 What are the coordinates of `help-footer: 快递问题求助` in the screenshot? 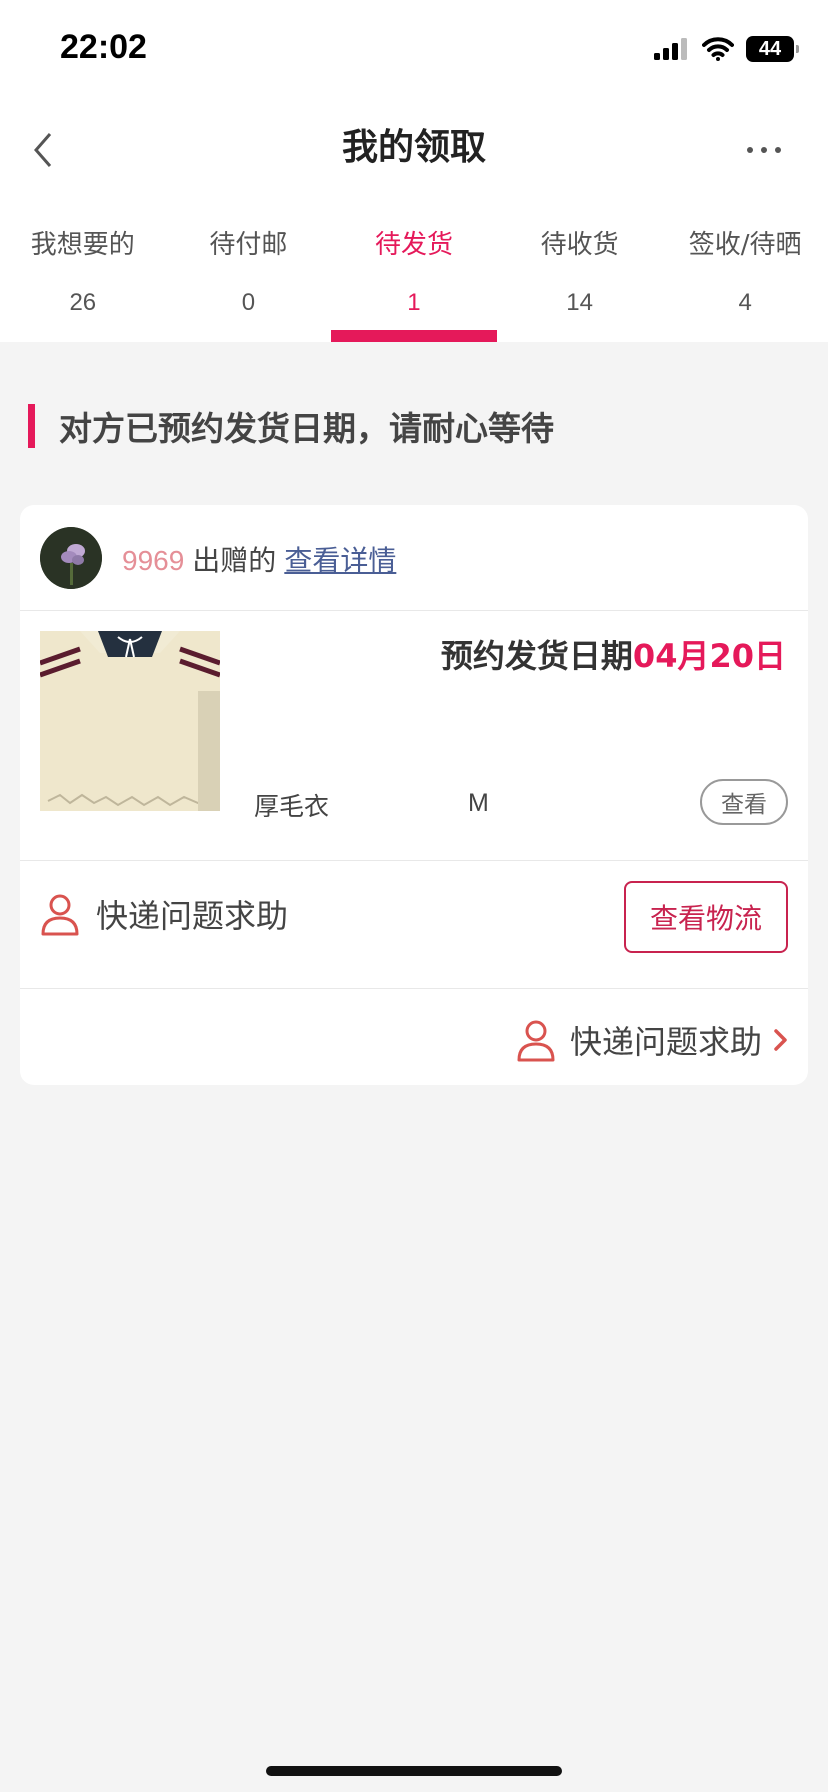 It's located at (414, 1036).